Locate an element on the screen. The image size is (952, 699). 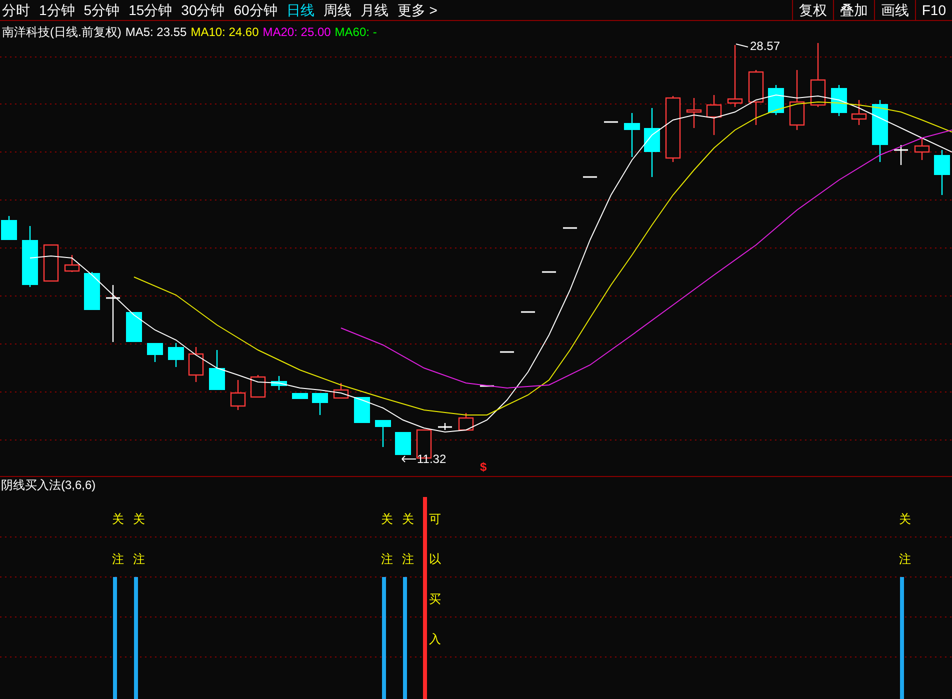
period-tab: 分时 is located at coordinates (16, 10).